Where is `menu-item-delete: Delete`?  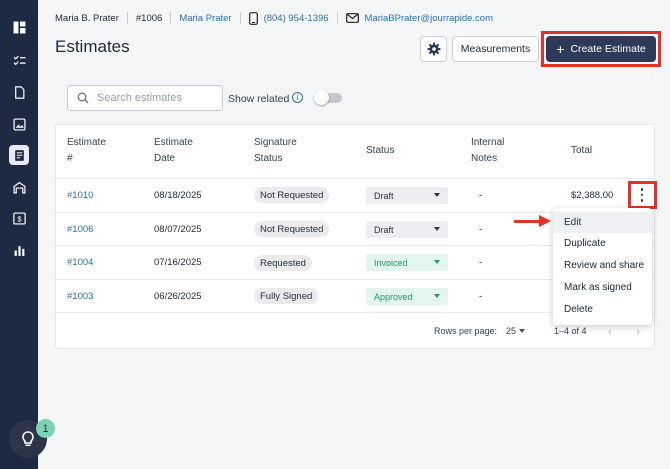 menu-item-delete: Delete is located at coordinates (602, 309).